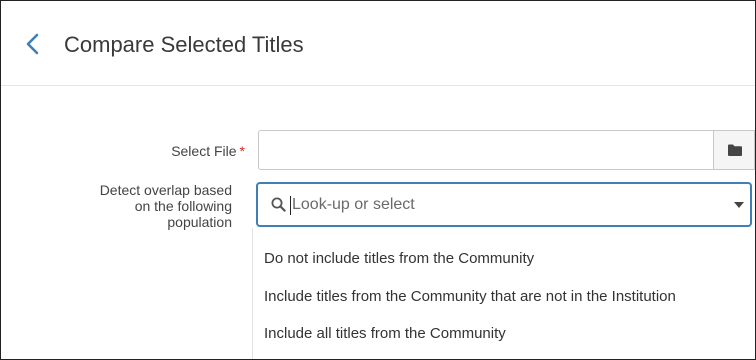 The width and height of the screenshot is (756, 360). I want to click on lookup-placeholder: Look-up or select, so click(353, 204).